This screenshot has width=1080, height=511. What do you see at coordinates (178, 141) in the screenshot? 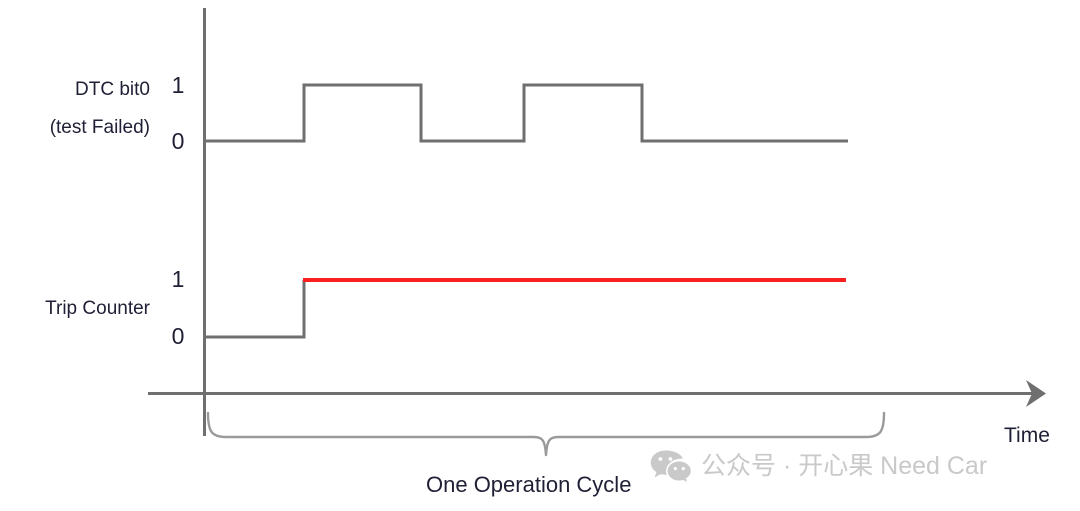
I see `dtc-level-low-label: 0` at bounding box center [178, 141].